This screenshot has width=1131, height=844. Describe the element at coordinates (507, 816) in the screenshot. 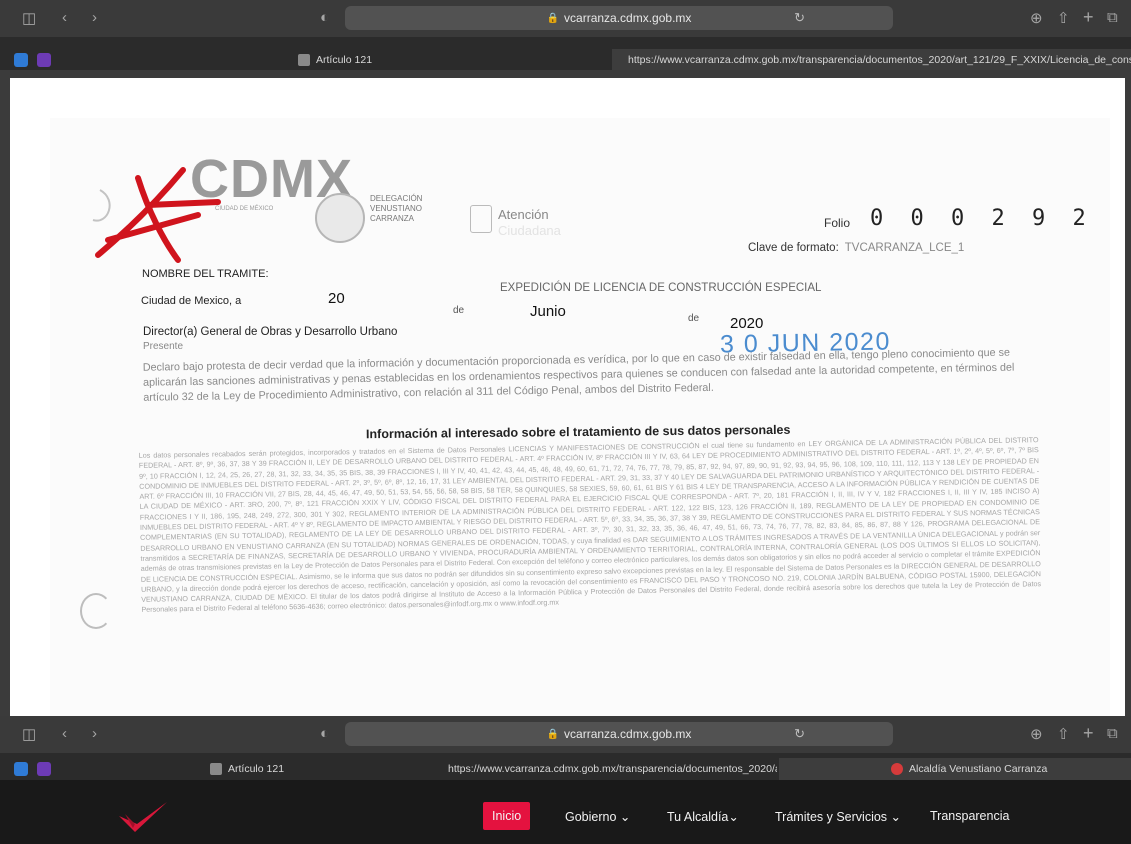

I see `nav-inicio: Inicio` at that location.